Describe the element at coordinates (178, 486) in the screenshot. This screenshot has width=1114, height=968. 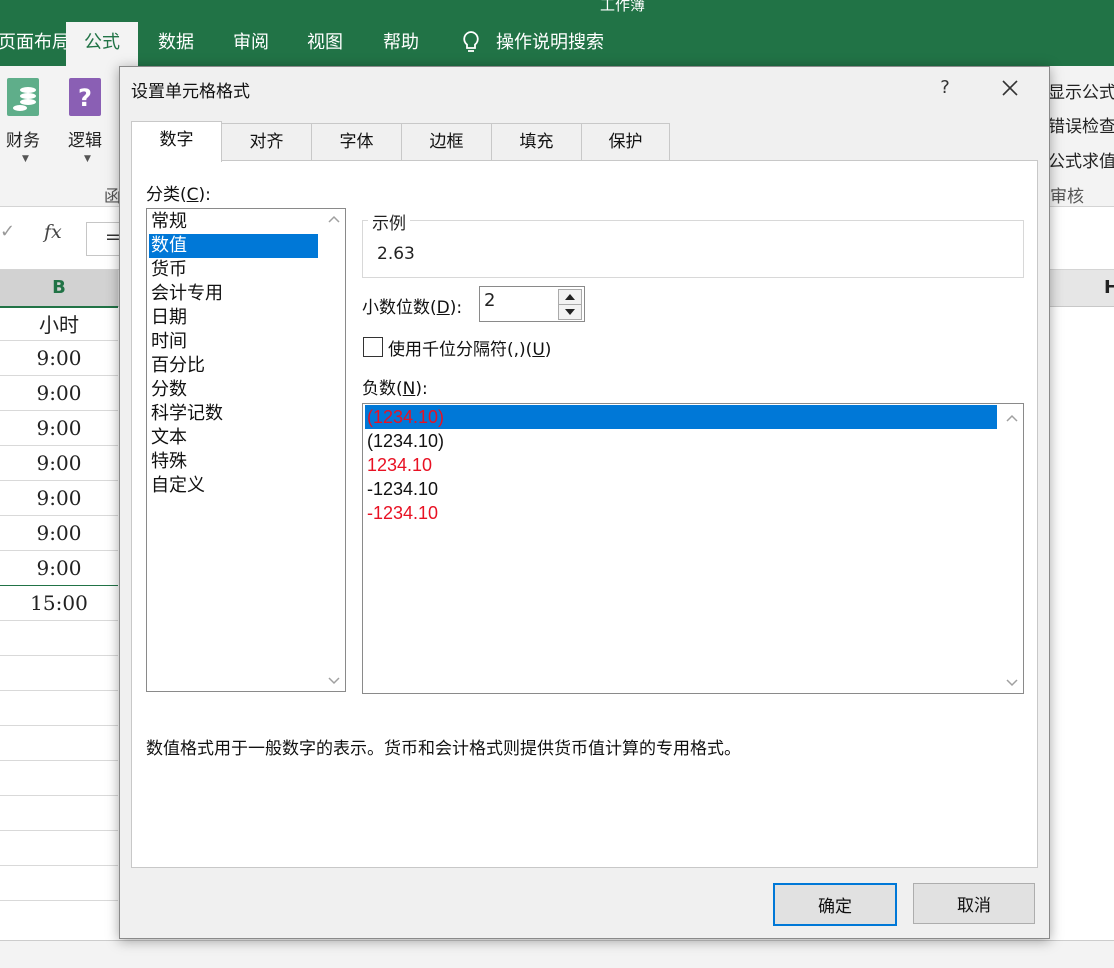
I see `list-item: 自定义` at that location.